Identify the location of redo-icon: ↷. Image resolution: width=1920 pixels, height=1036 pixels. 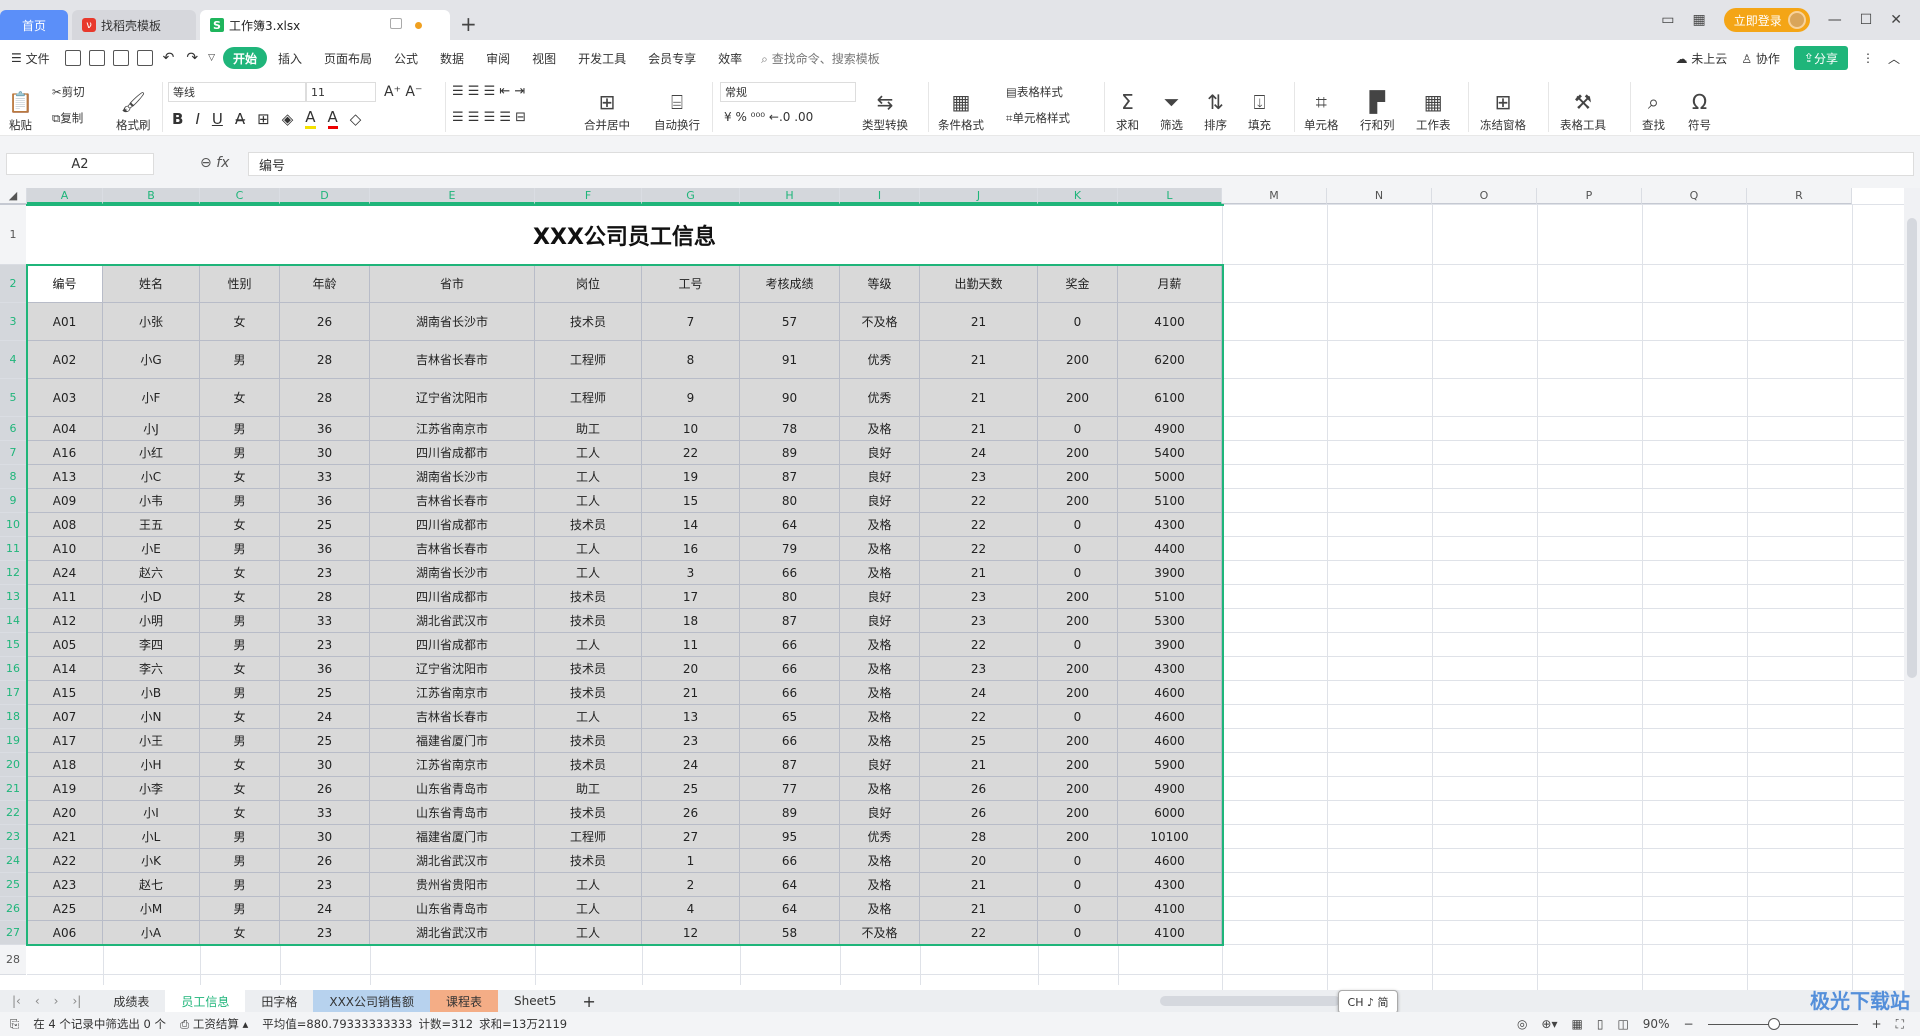
(192, 58).